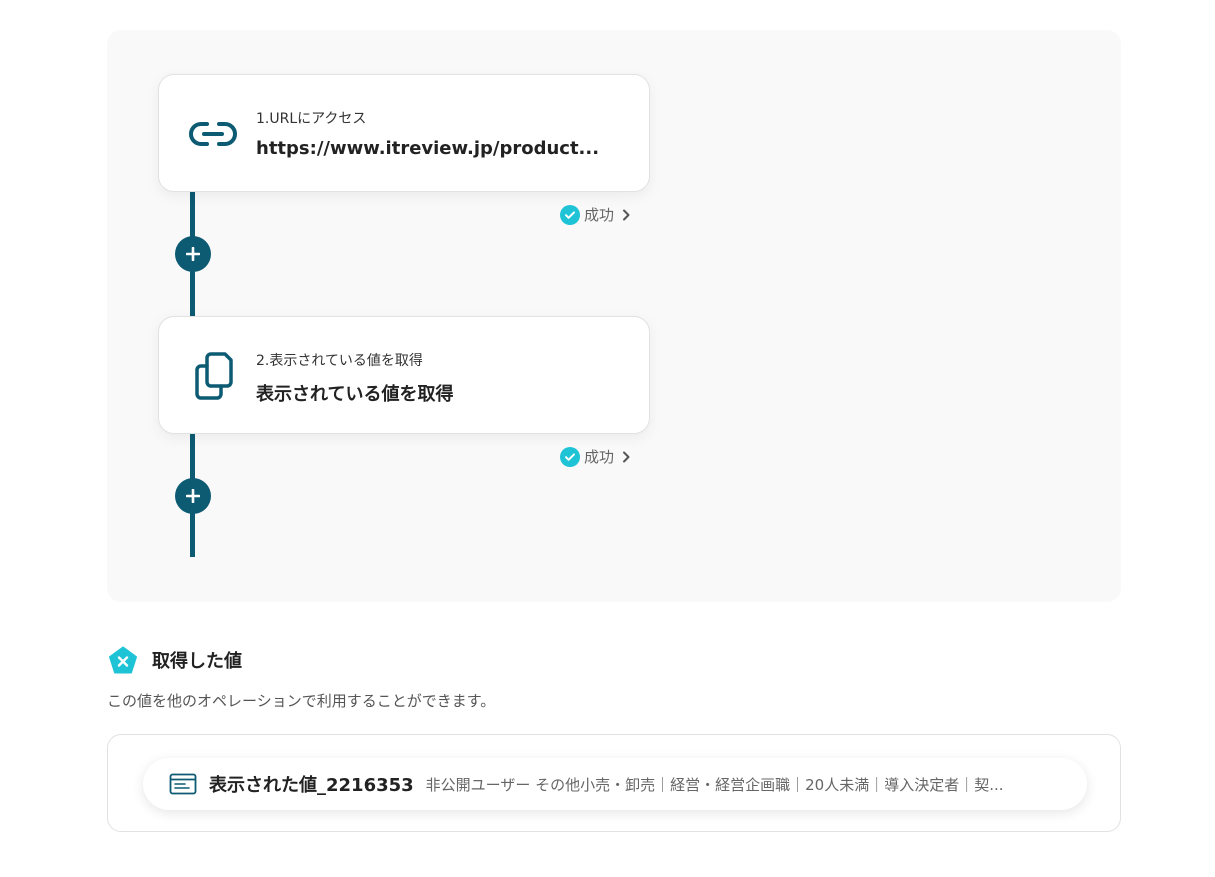 This screenshot has width=1215, height=877. Describe the element at coordinates (301, 701) in the screenshot. I see `section-description: この値を他のオペレーションで利用することができます。` at that location.